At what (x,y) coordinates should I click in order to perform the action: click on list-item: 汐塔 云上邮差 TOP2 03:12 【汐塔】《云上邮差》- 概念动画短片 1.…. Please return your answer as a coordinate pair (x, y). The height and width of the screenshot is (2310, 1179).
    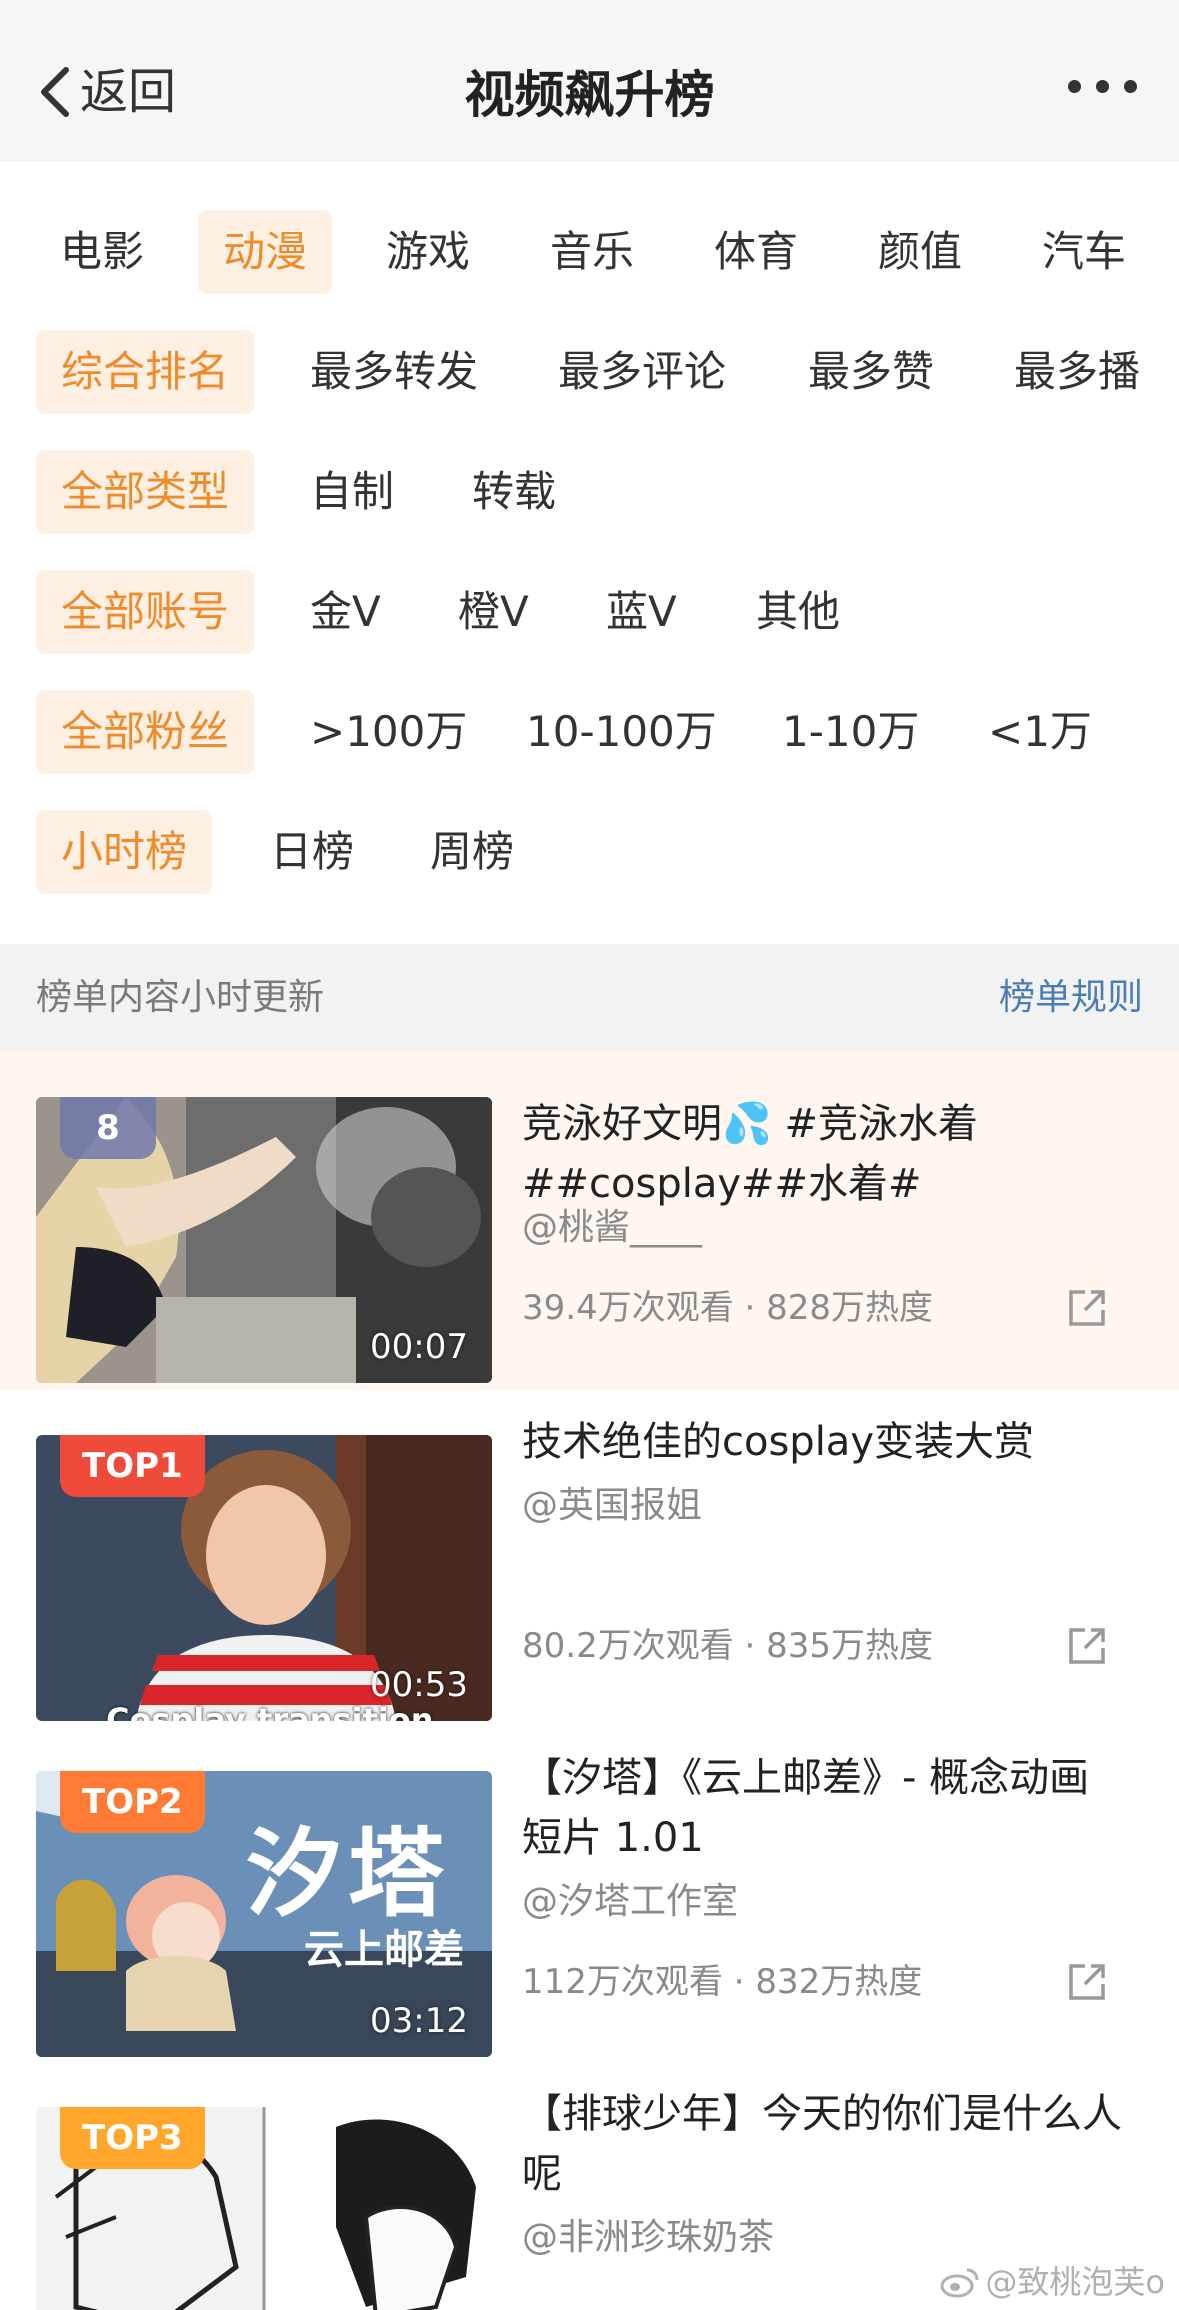
    Looking at the image, I should click on (589, 1895).